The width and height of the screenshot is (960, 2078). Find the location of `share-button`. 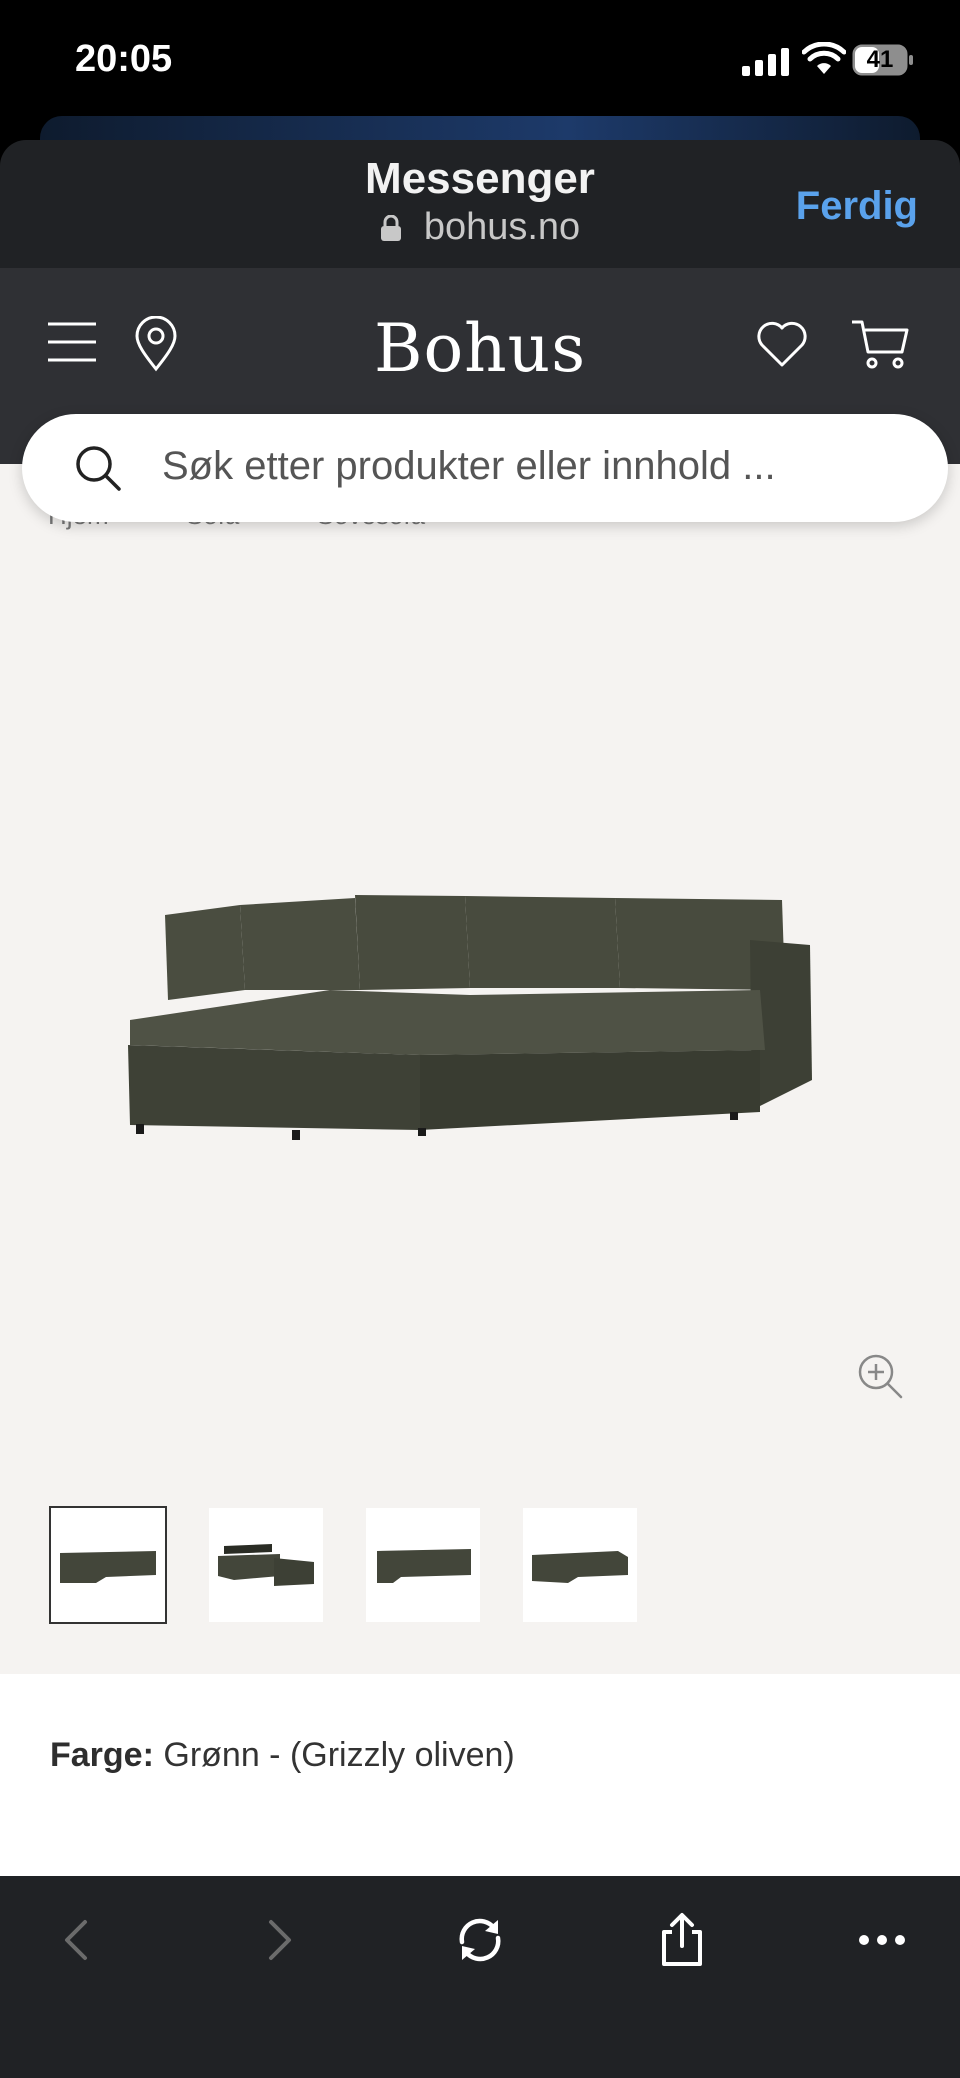

share-button is located at coordinates (682, 1940).